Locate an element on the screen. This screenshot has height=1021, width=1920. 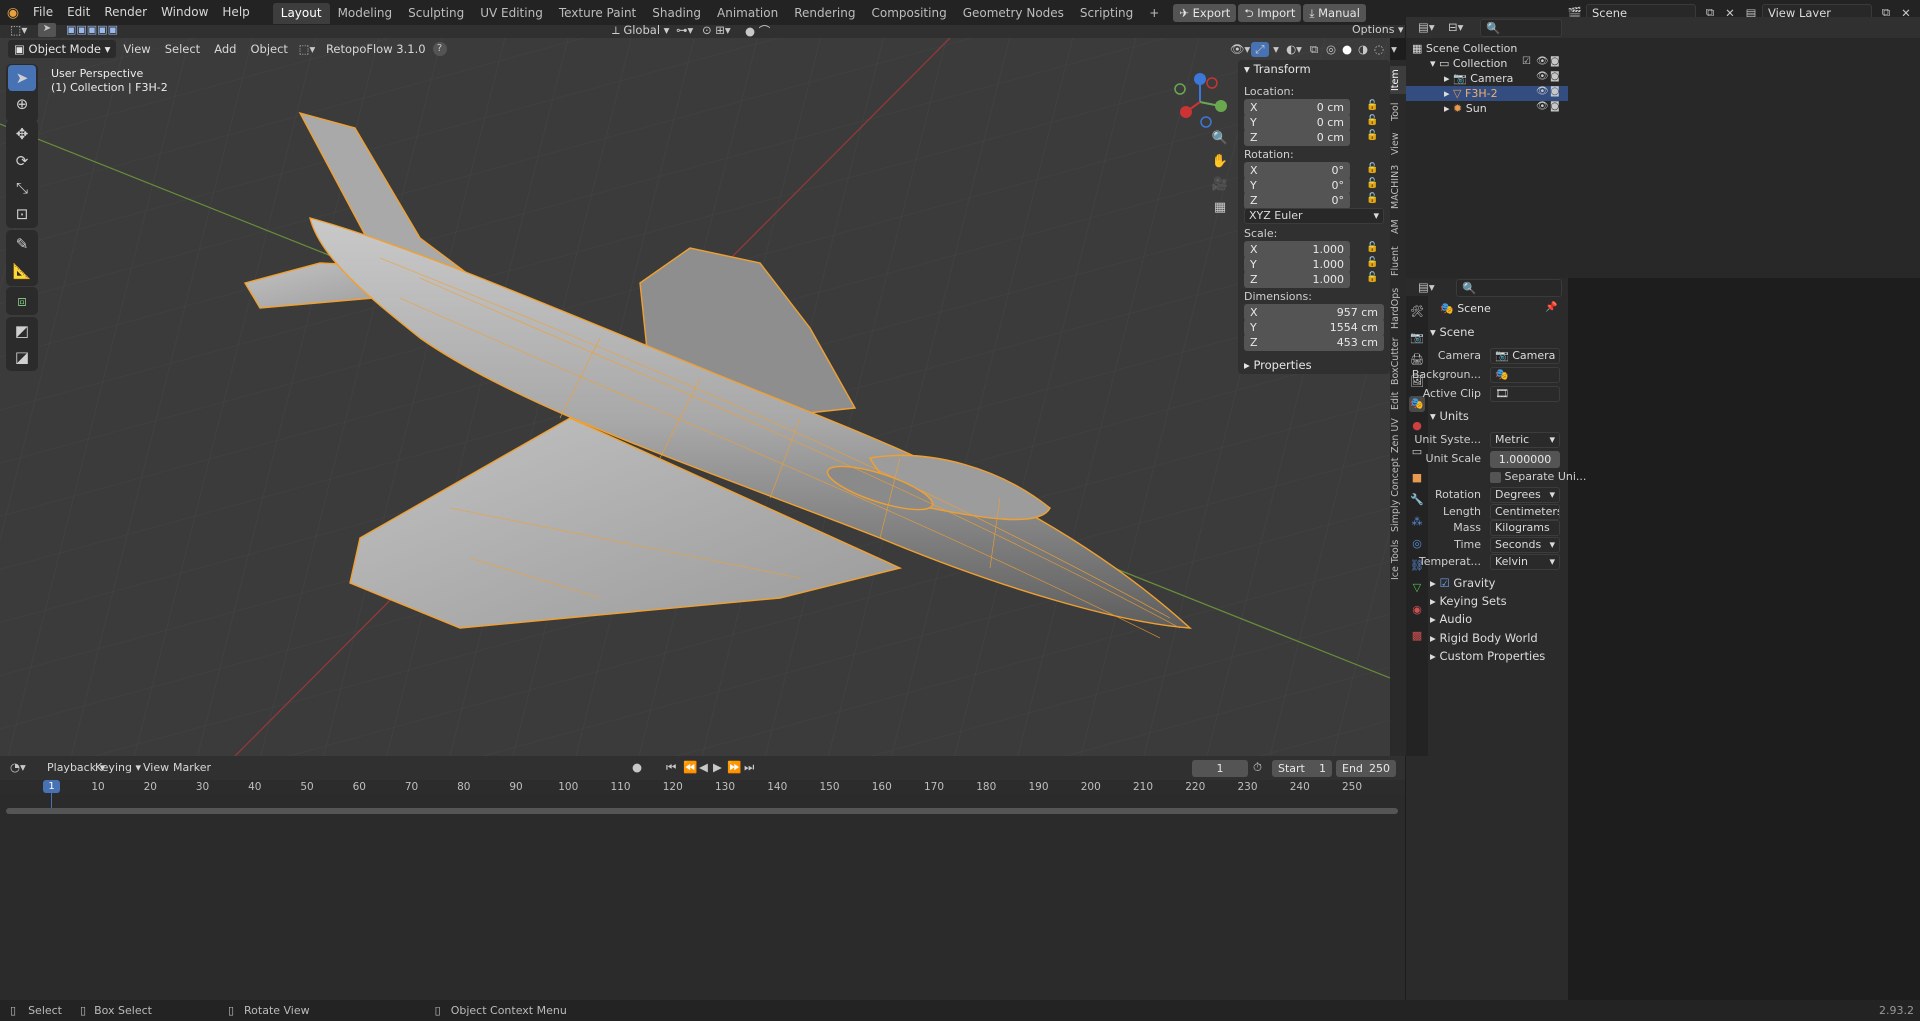
tab-hardops: HardOps is located at coordinates (1398, 308).